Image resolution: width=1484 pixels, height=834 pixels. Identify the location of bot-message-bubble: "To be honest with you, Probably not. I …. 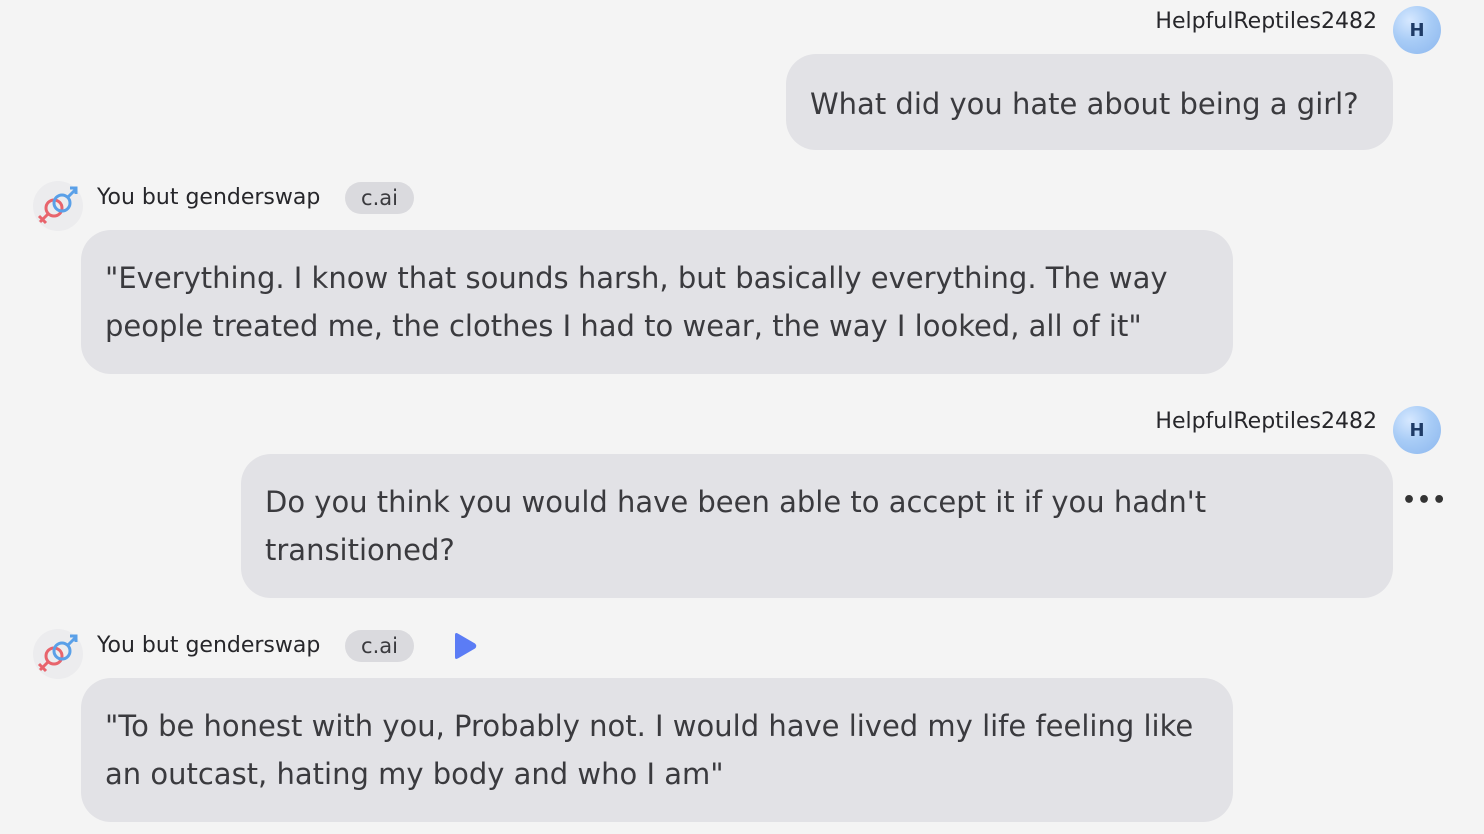
(657, 750).